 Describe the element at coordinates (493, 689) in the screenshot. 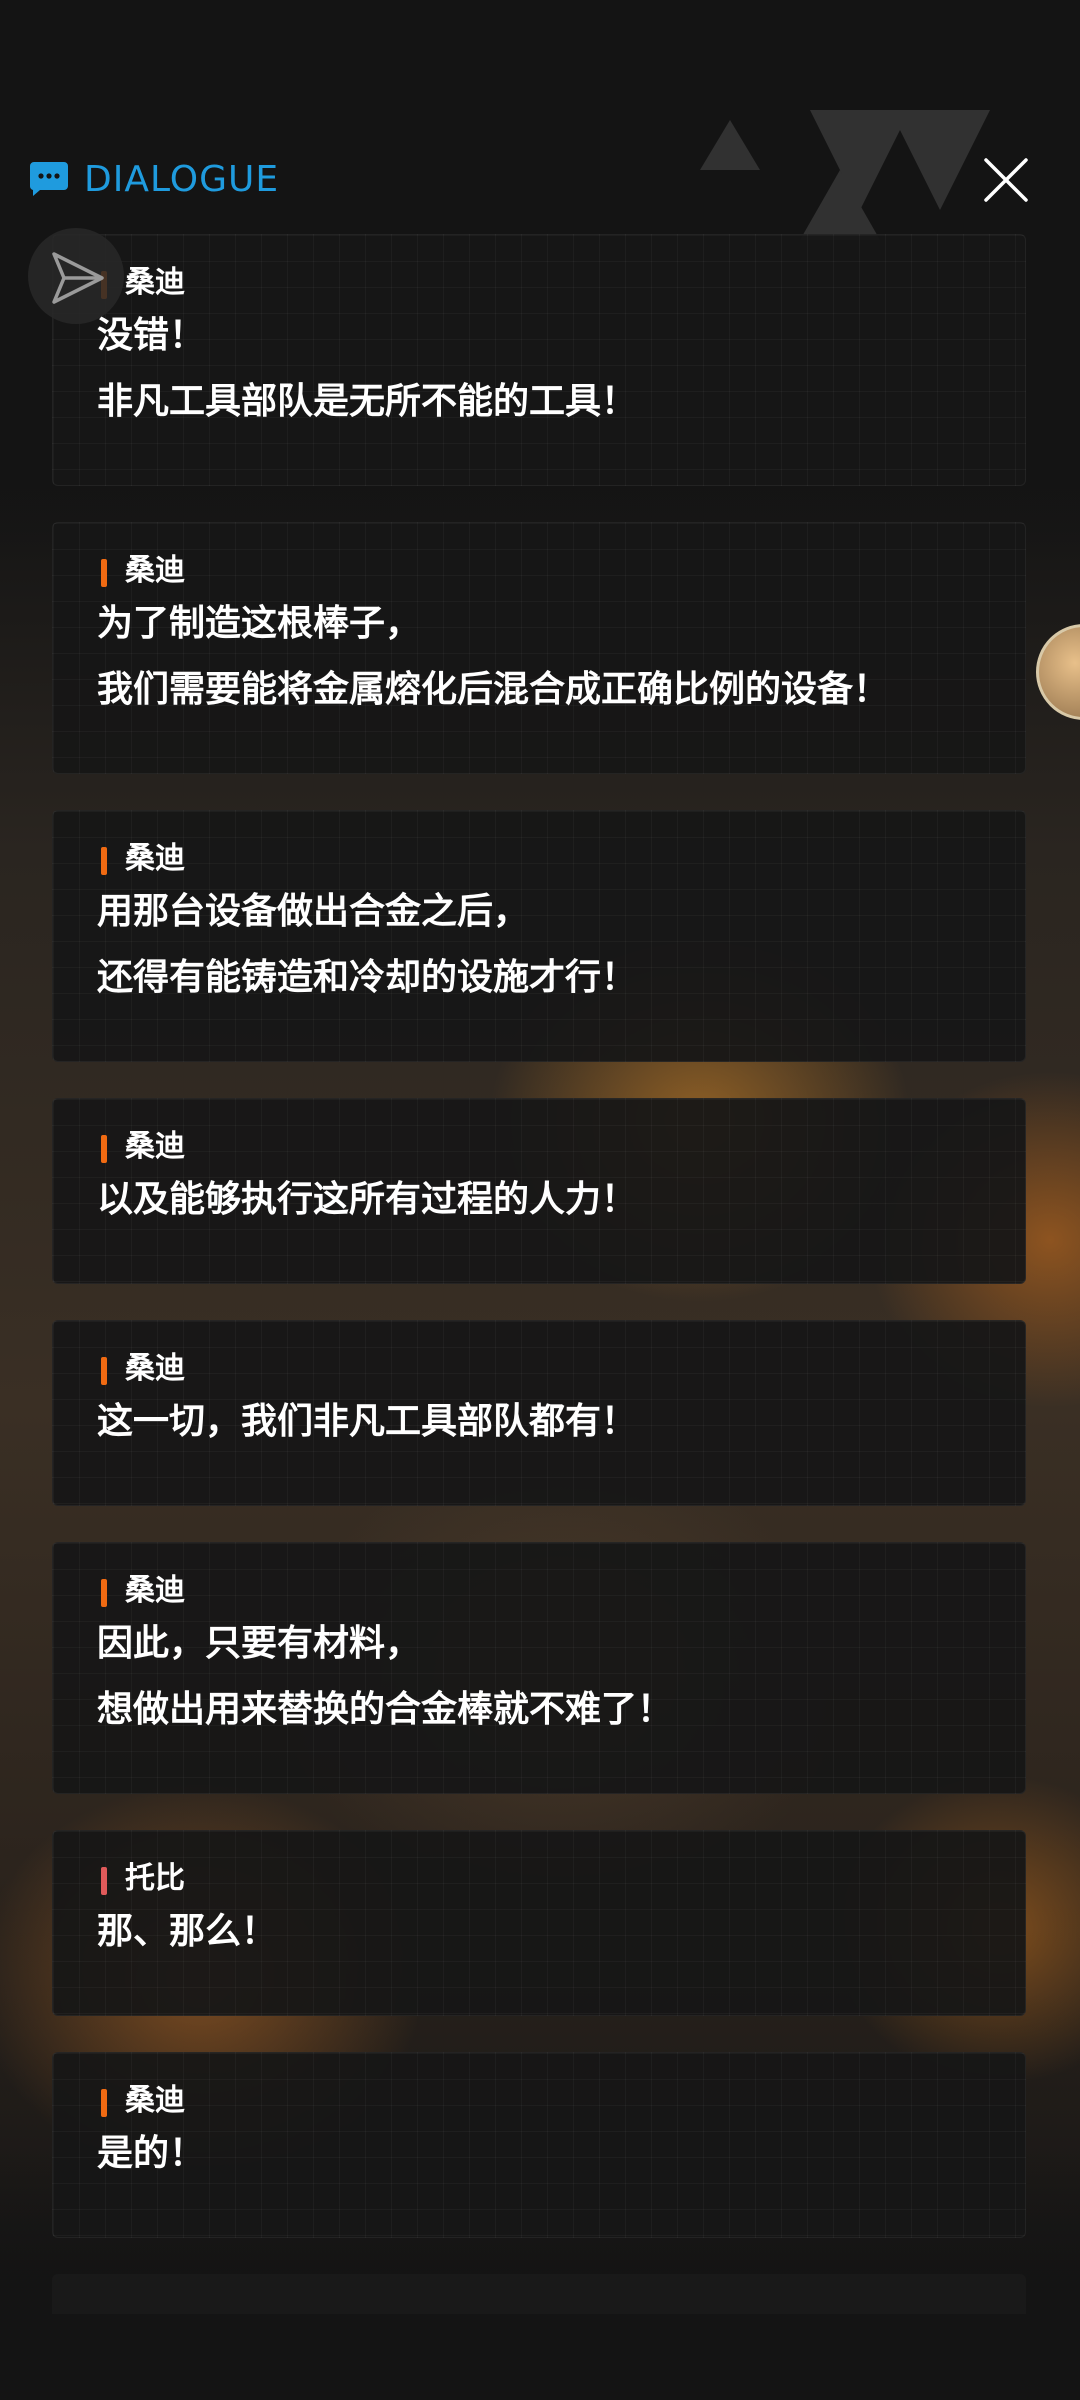

I see `dialogue-text-line: 我们需要能将金属熔化后混合成正确比例的设备！` at that location.